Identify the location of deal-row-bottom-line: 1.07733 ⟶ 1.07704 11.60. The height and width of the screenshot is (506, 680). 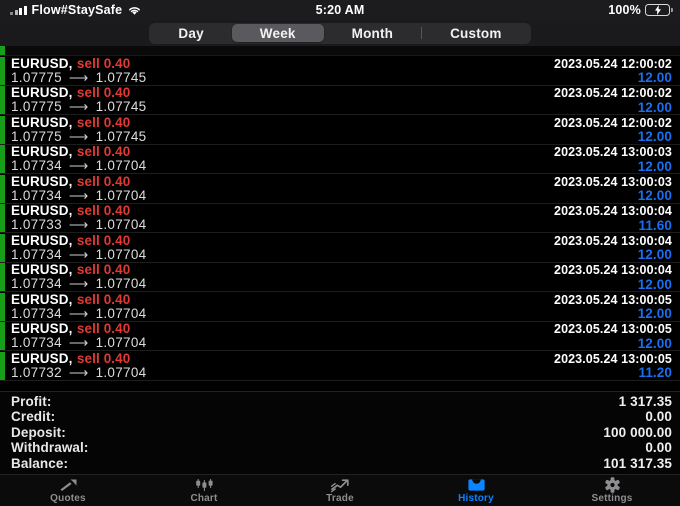
(341, 225).